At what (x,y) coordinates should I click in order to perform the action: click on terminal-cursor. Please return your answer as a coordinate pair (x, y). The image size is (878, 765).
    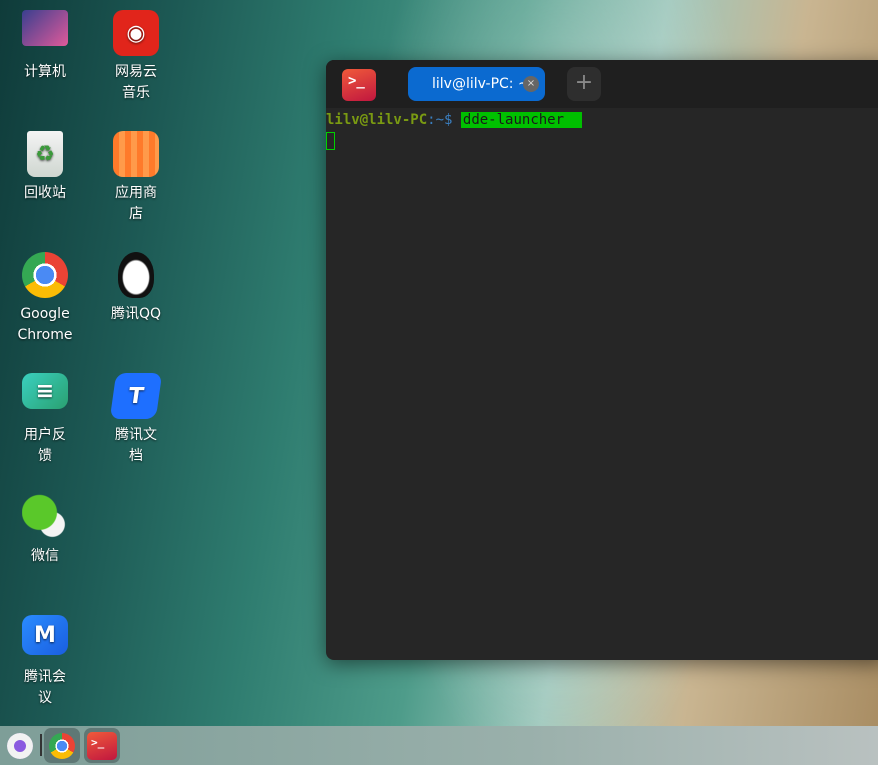
    Looking at the image, I should click on (330, 141).